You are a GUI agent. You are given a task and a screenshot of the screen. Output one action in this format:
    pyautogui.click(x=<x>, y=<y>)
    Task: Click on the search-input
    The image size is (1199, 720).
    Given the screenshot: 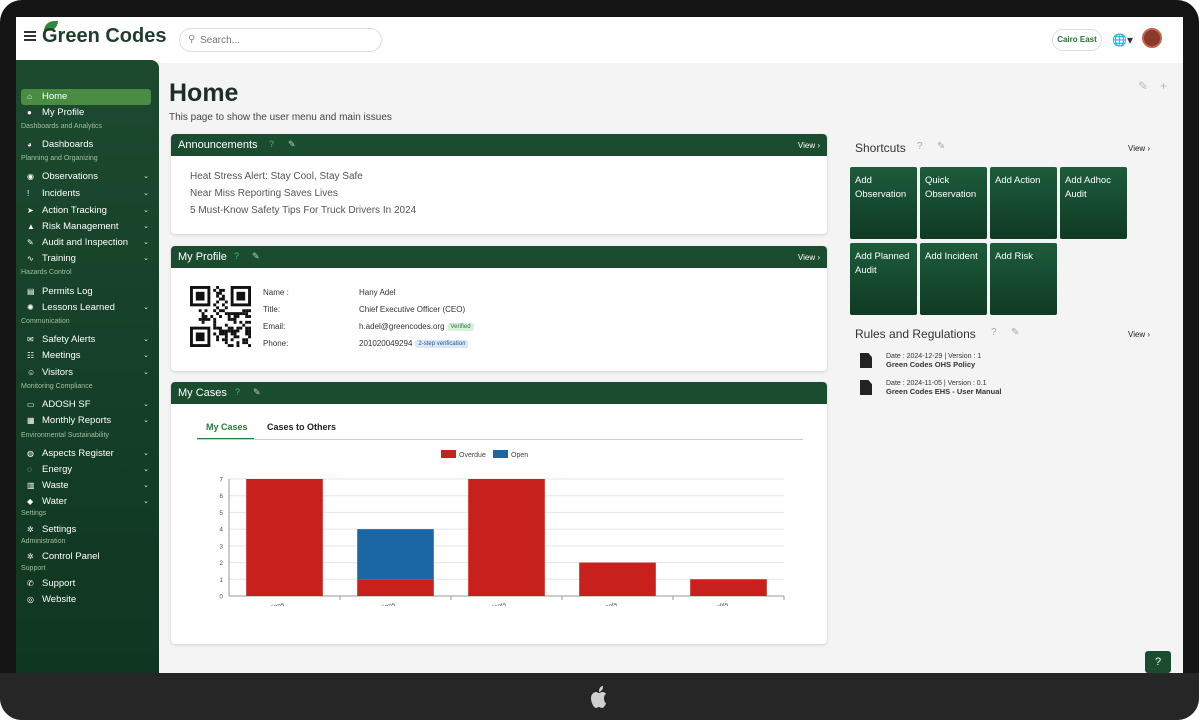 What is the action you would take?
    pyautogui.click(x=285, y=40)
    